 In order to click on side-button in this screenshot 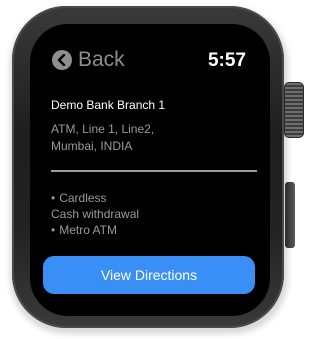, I will do `click(290, 215)`.